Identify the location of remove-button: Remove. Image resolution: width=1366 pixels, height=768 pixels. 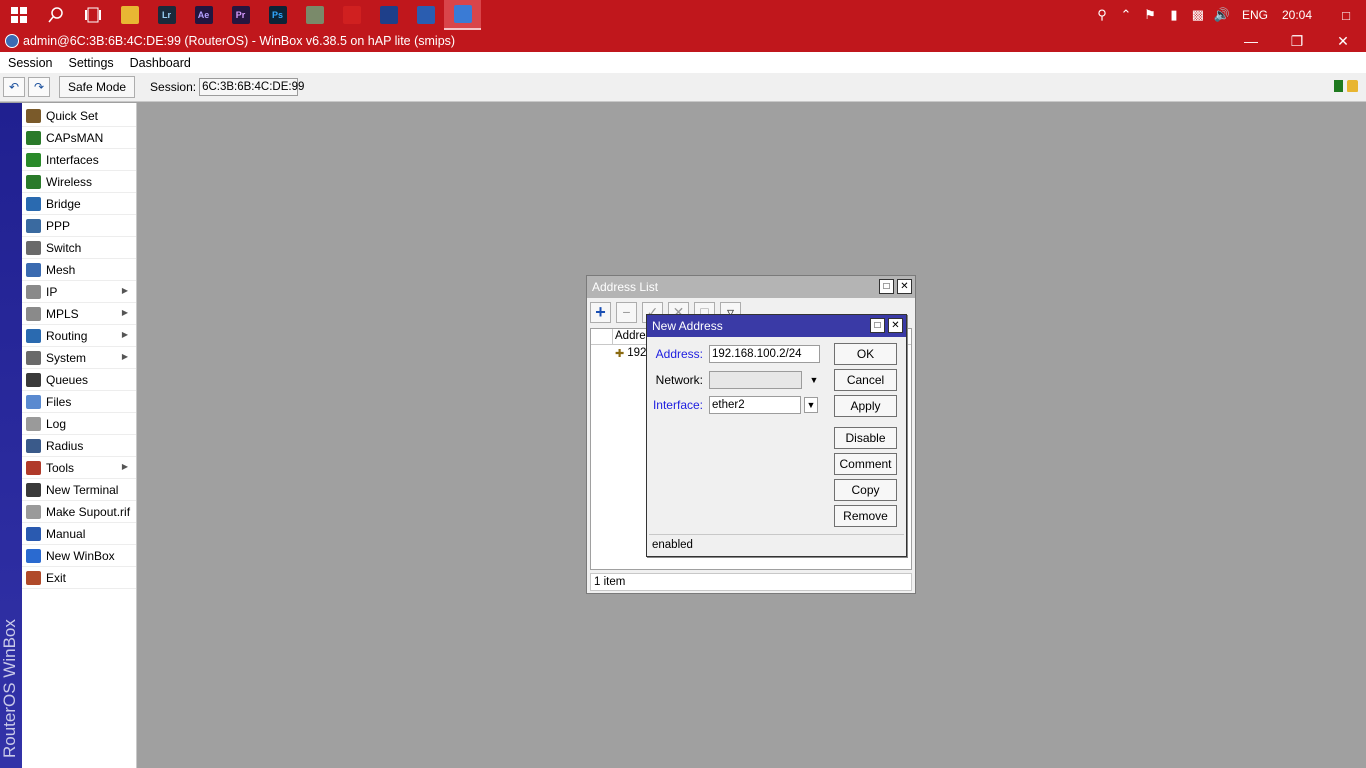
(865, 516).